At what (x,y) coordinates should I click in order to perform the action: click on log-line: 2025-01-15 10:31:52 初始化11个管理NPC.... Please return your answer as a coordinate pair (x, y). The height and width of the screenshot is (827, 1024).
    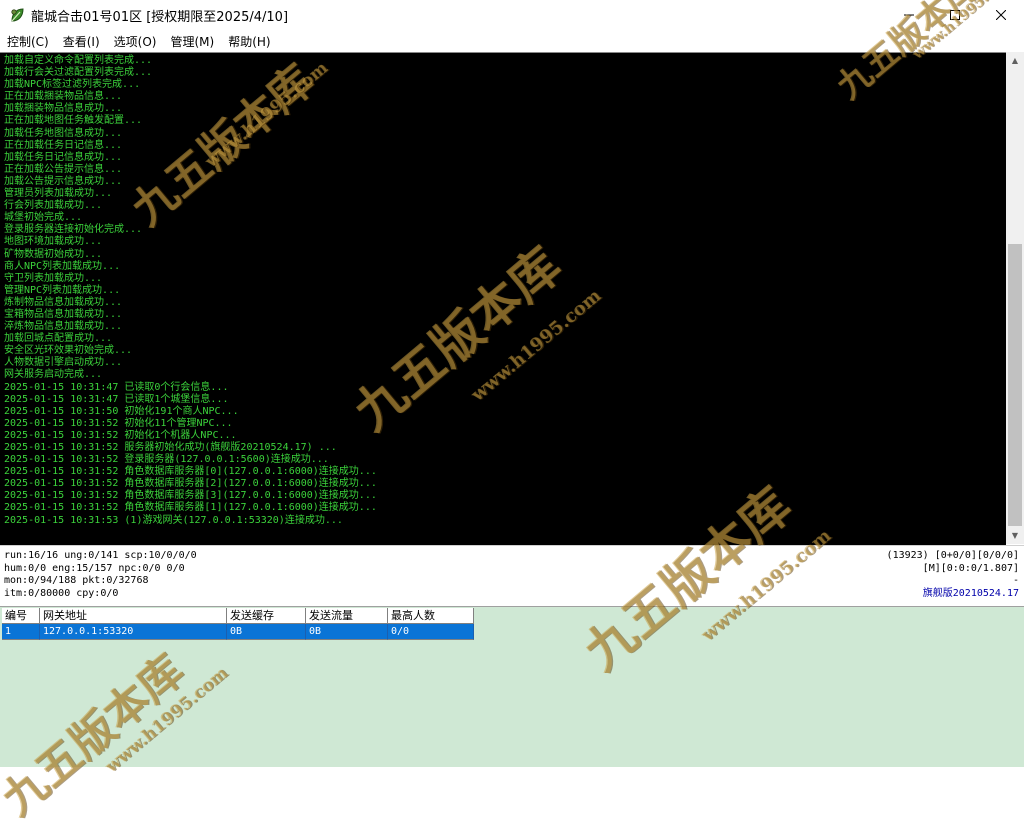
    Looking at the image, I should click on (118, 423).